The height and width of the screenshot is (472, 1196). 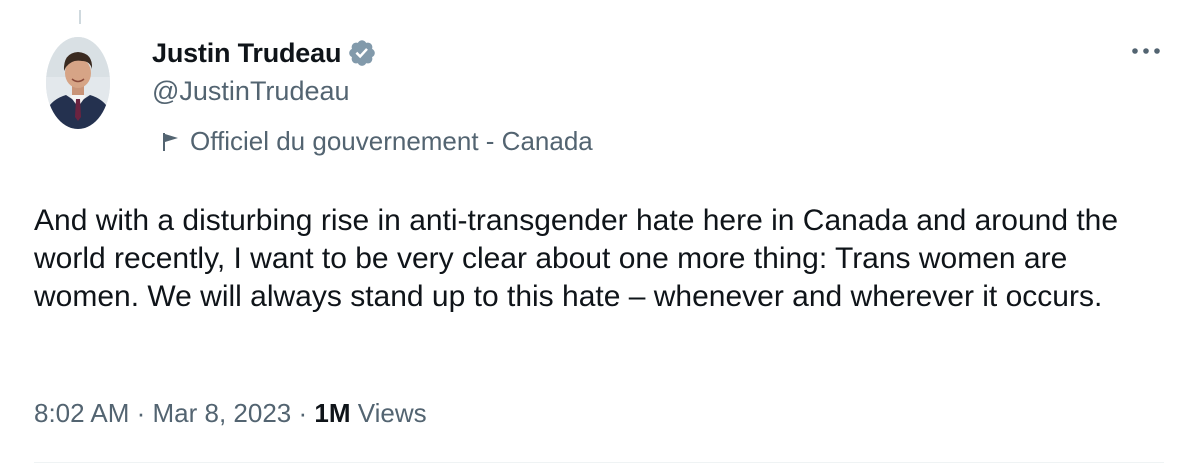 What do you see at coordinates (246, 53) in the screenshot?
I see `author-name: Justin Trudeau` at bounding box center [246, 53].